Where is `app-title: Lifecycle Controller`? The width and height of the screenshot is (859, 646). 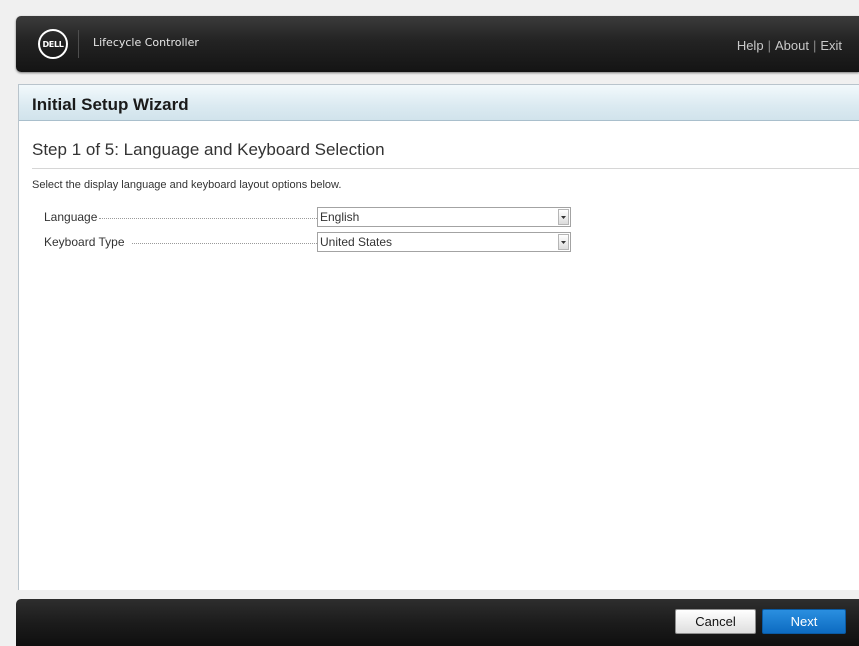 app-title: Lifecycle Controller is located at coordinates (146, 42).